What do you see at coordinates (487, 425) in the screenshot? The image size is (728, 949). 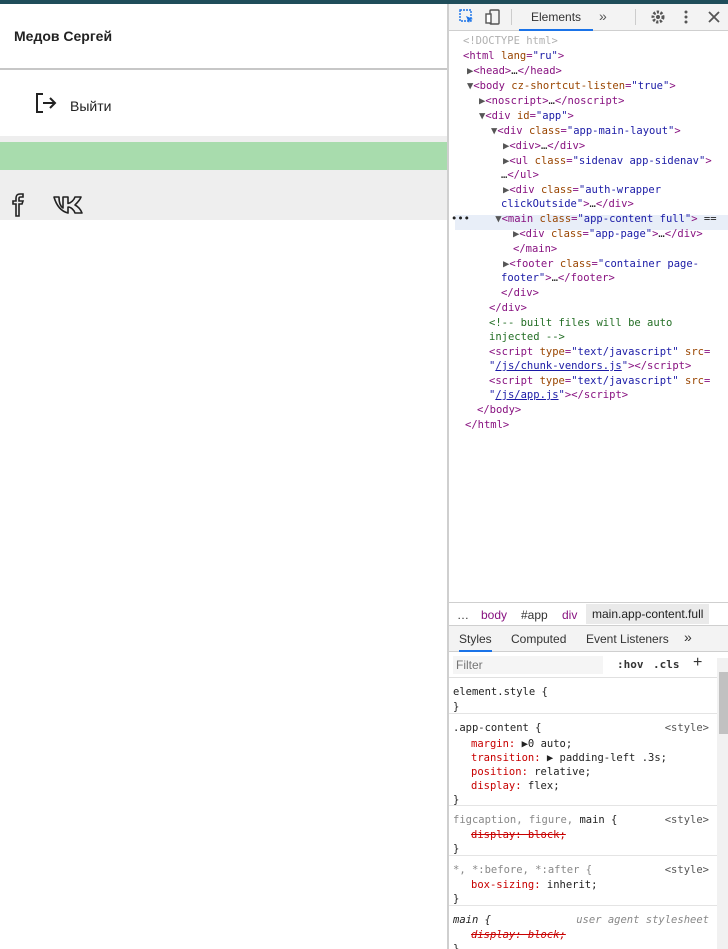 I see `dom-node-html-close: </html>` at bounding box center [487, 425].